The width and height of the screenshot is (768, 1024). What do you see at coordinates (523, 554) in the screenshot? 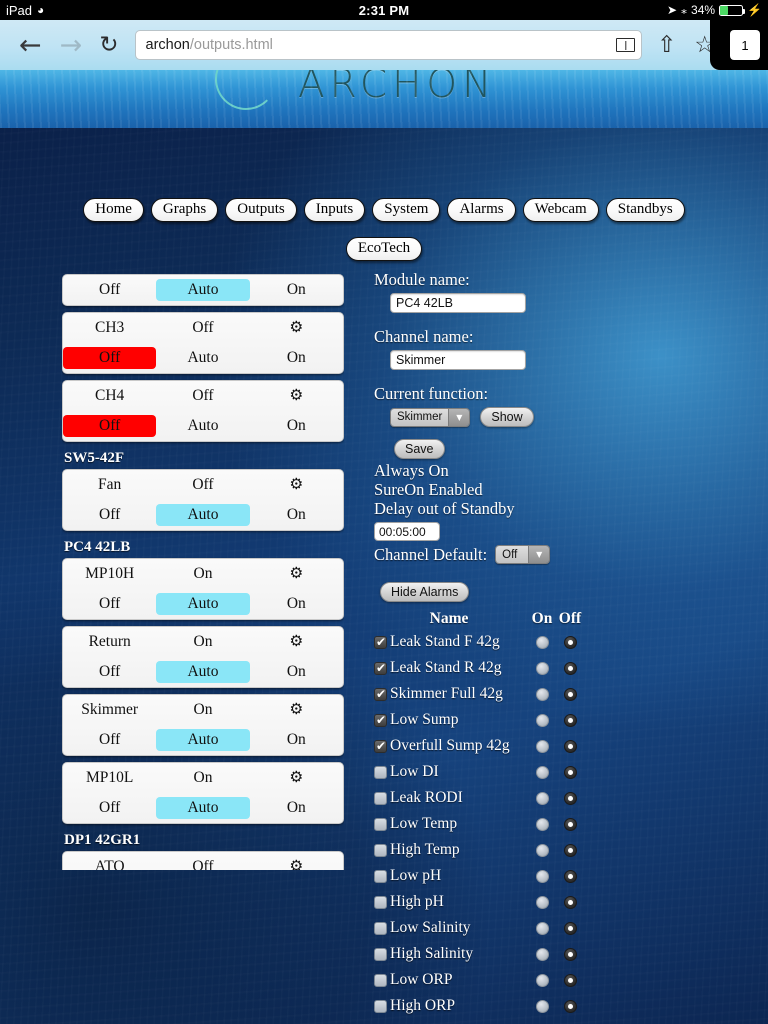
I see `channel-default-select: Off ▼` at bounding box center [523, 554].